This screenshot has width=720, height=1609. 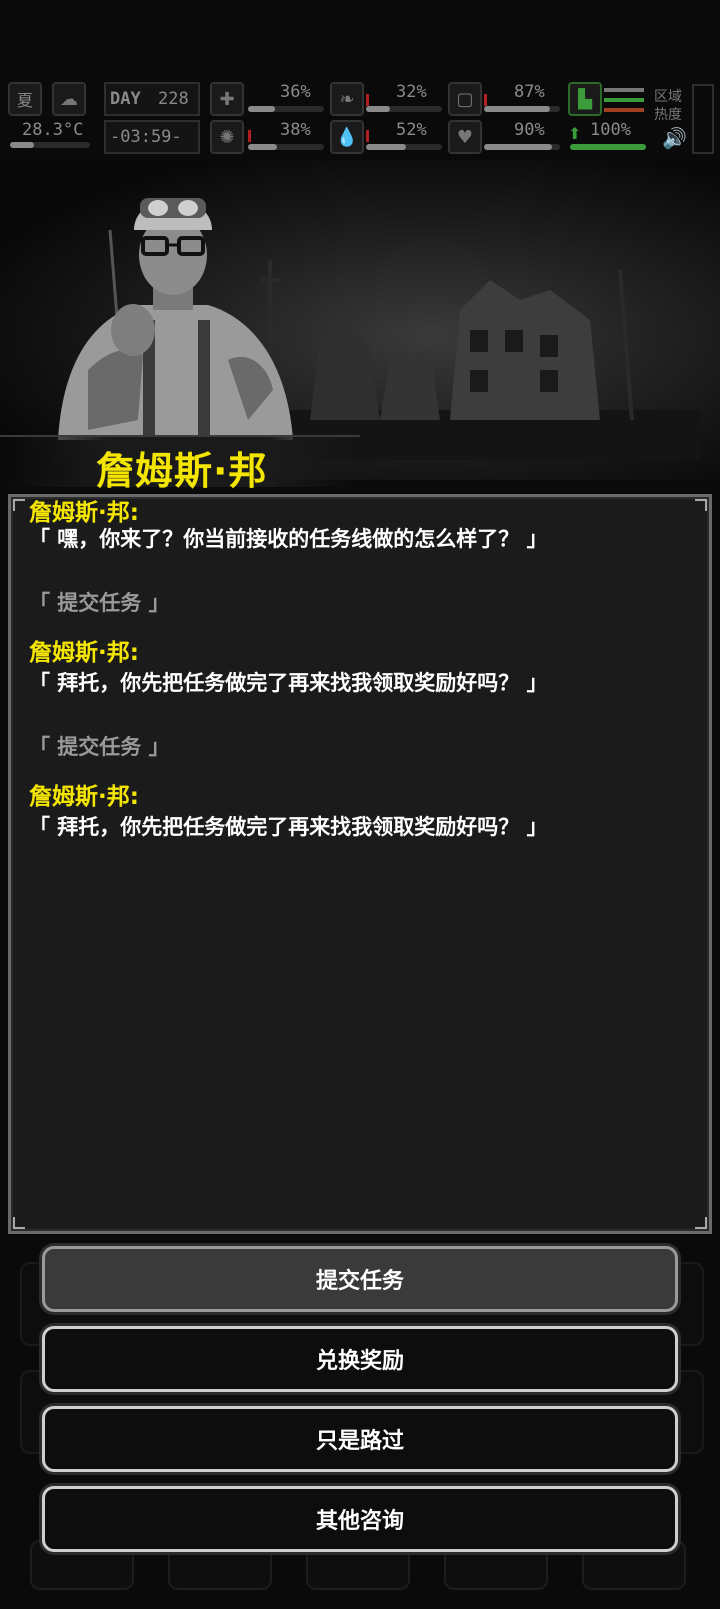 I want to click on stamina-value: 100%, so click(x=610, y=130).